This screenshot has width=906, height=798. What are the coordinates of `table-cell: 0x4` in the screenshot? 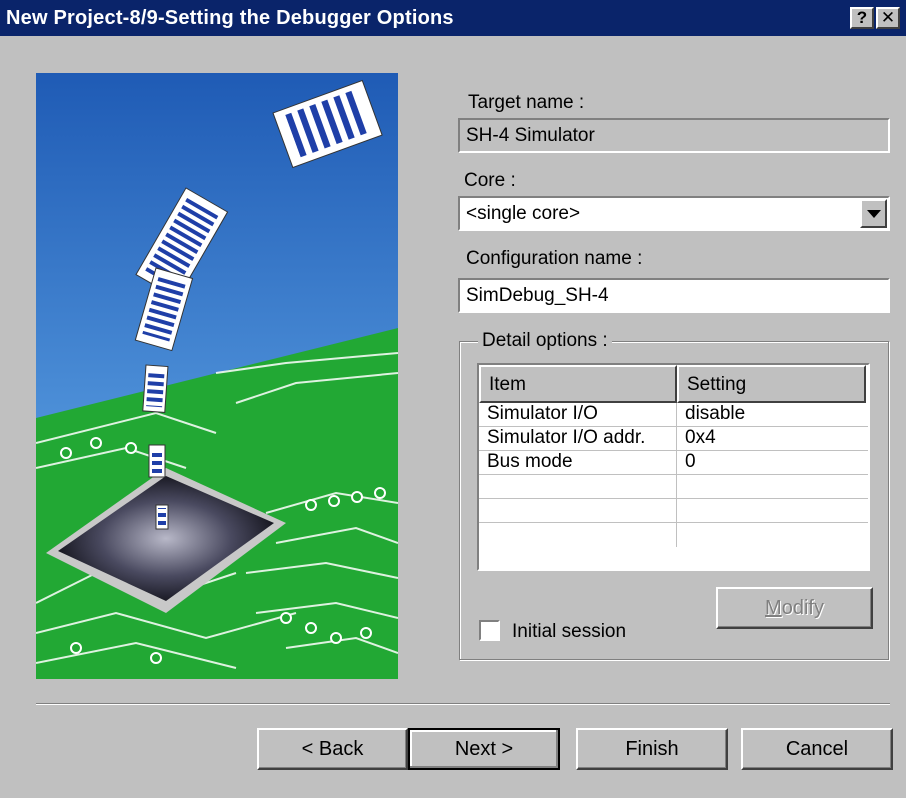 It's located at (700, 437).